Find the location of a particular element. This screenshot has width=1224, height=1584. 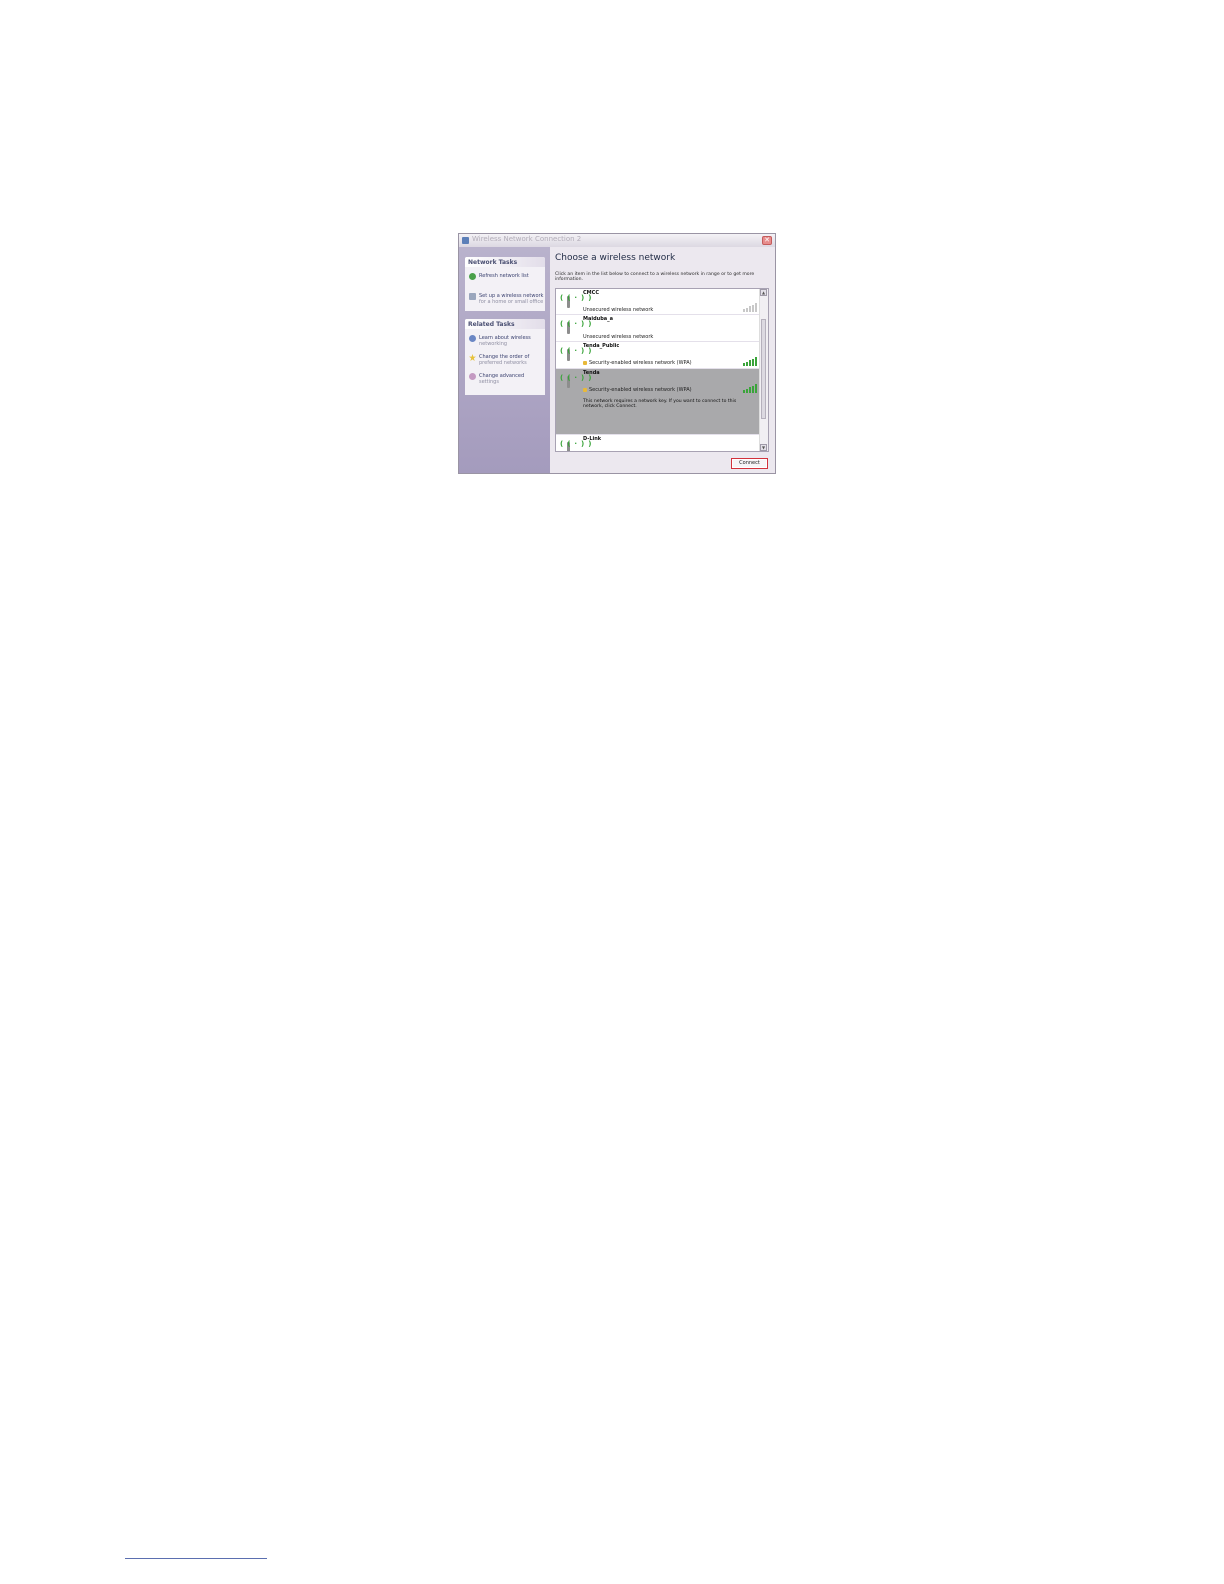

refresh-icon is located at coordinates (472, 276).